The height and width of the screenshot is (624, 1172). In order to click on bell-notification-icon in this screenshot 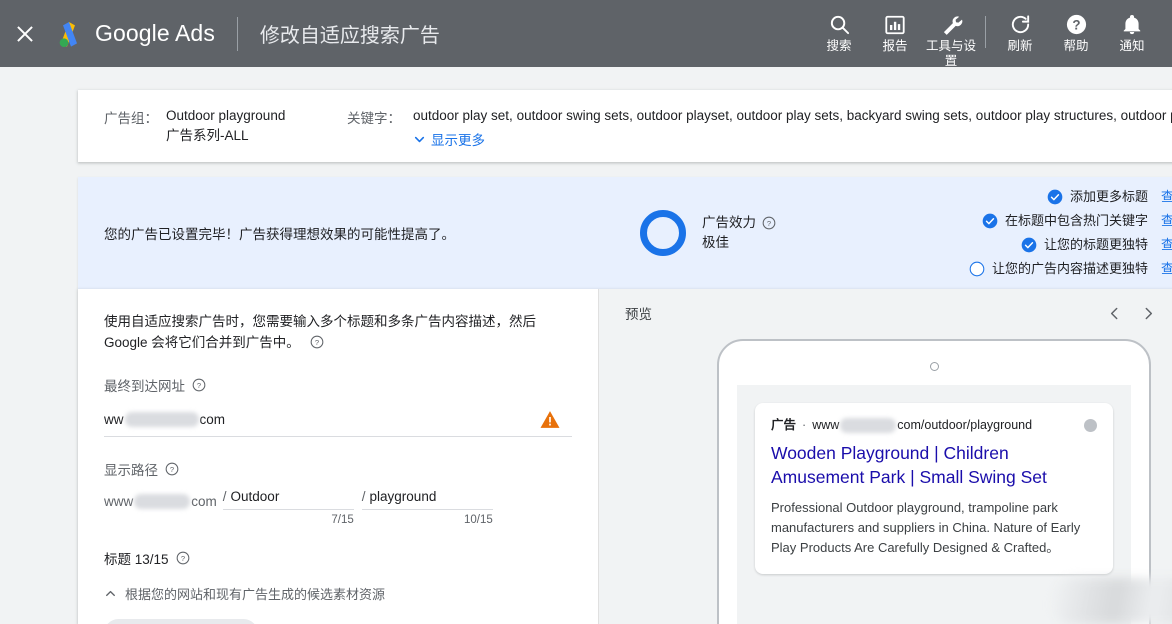, I will do `click(1132, 24)`.